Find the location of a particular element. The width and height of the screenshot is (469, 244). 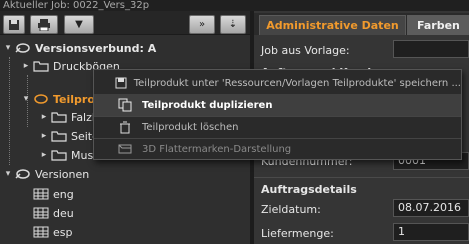

tree-node-versionsverbund: ▾ Versionsverbund: A is located at coordinates (79, 48).